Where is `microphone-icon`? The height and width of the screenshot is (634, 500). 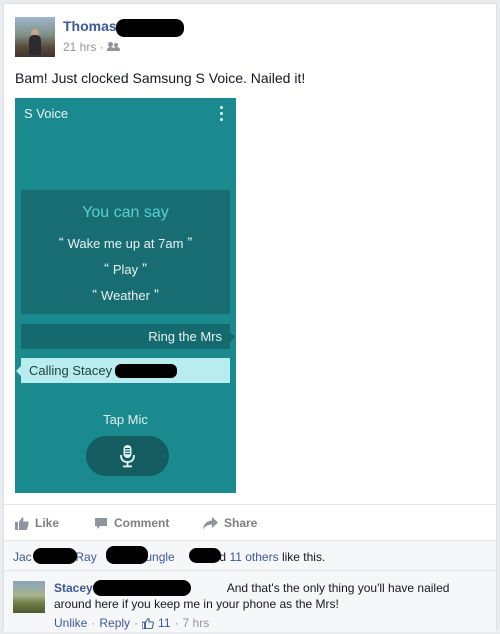
microphone-icon is located at coordinates (127, 456).